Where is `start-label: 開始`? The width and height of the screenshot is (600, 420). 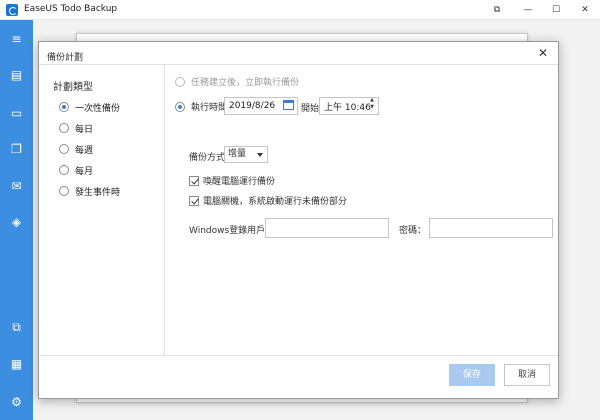 start-label: 開始 is located at coordinates (310, 109).